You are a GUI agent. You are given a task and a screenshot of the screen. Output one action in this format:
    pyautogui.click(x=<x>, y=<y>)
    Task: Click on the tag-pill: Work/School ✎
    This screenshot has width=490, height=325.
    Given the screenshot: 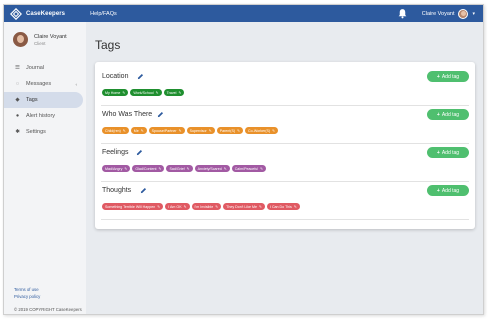 What is the action you would take?
    pyautogui.click(x=146, y=92)
    